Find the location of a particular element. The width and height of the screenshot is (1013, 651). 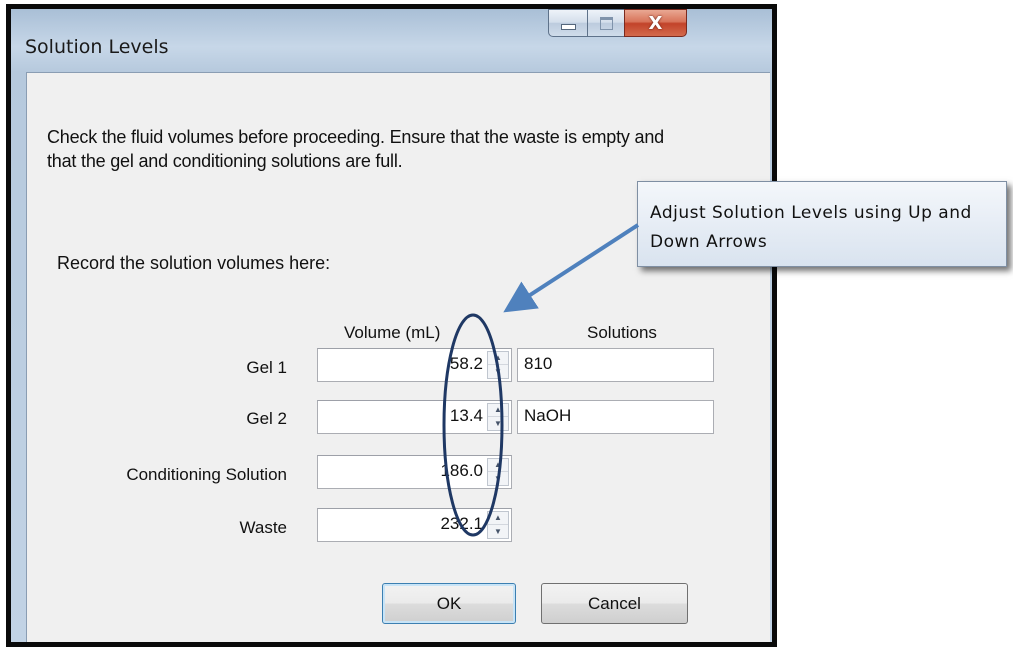

volume-input-gel-2: 13.4 ▲ ▼ is located at coordinates (414, 417).